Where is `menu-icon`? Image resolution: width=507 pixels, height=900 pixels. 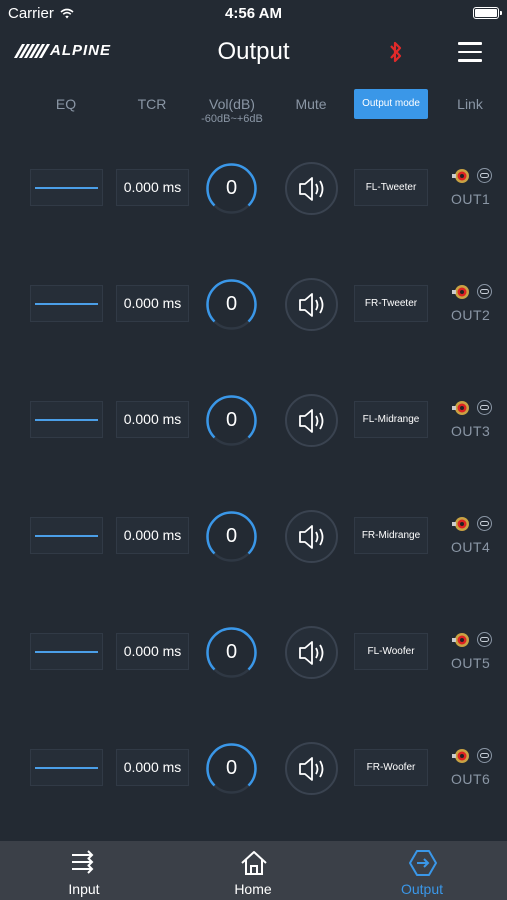 menu-icon is located at coordinates (470, 52).